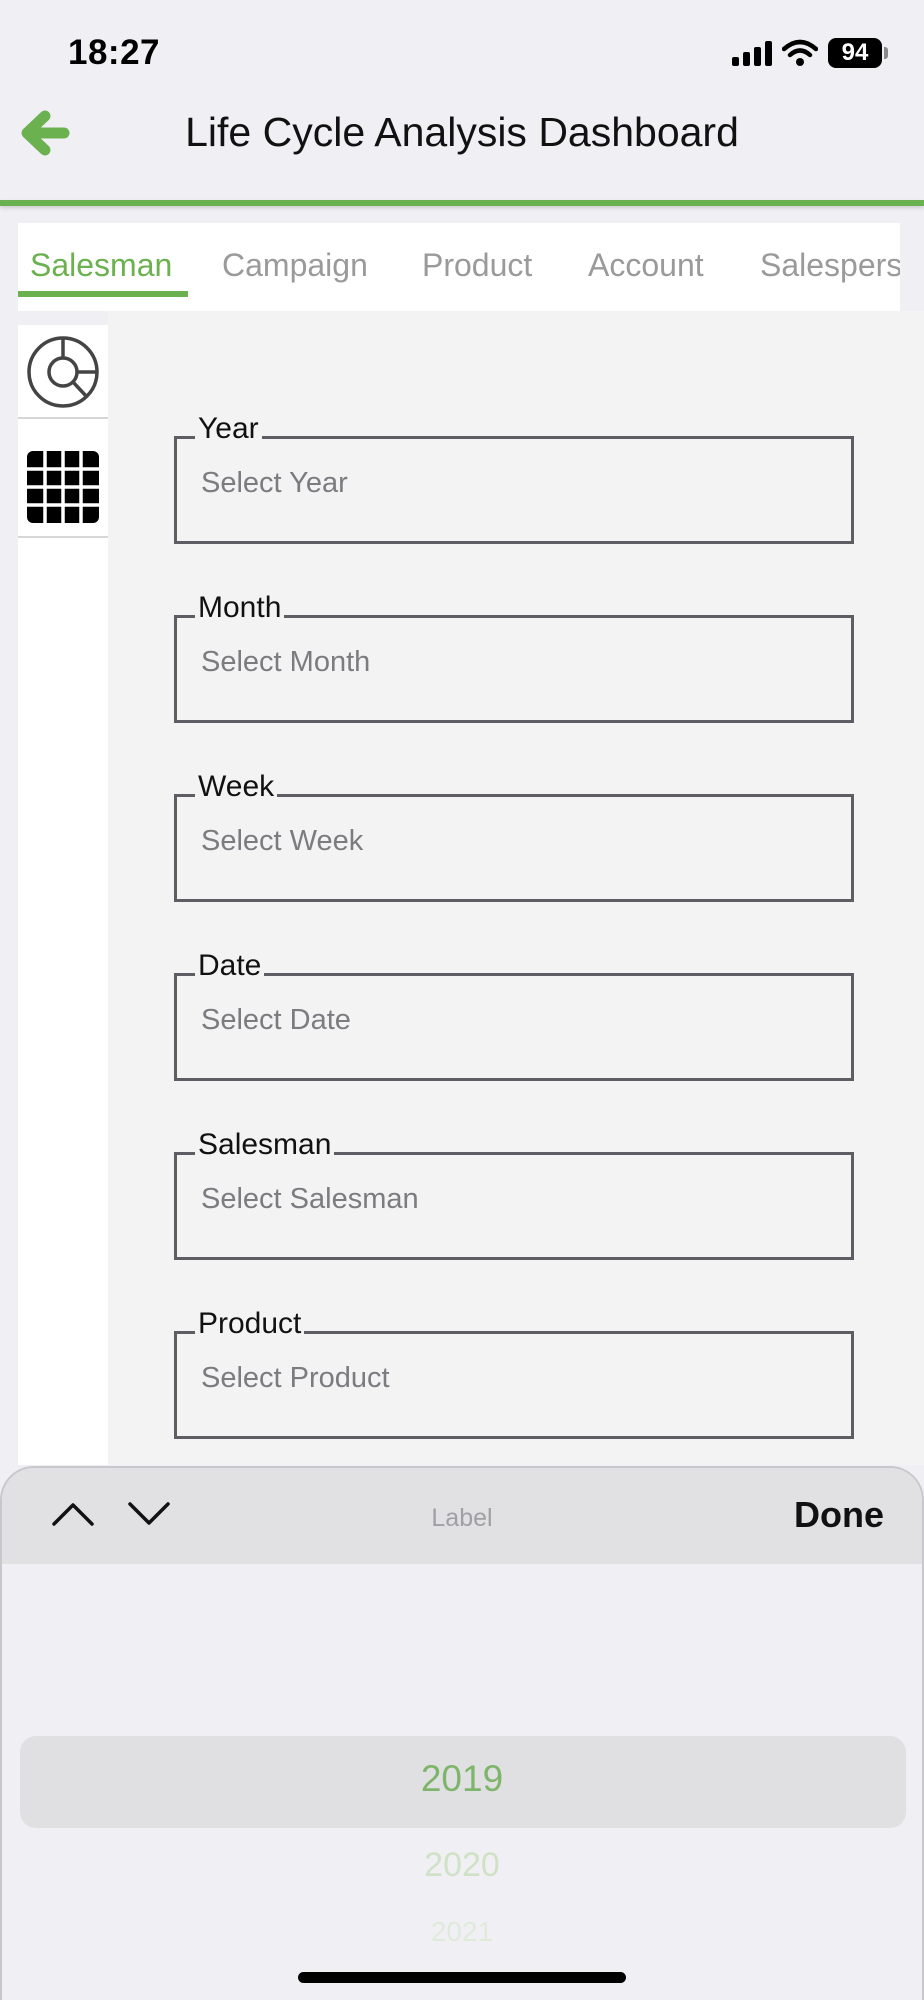  Describe the element at coordinates (800, 52) in the screenshot. I see `wifi-icon` at that location.